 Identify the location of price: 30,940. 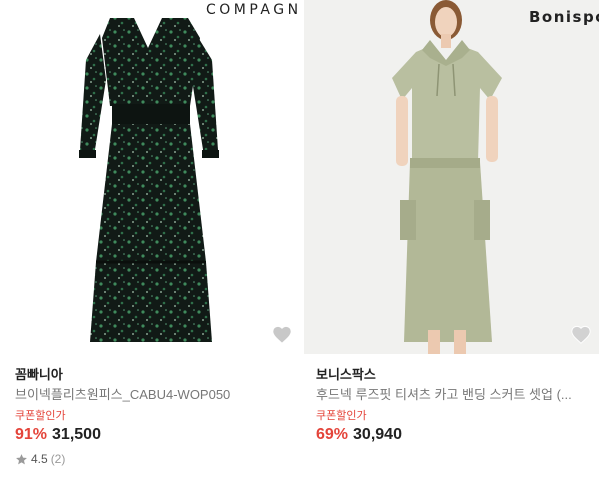
(377, 434).